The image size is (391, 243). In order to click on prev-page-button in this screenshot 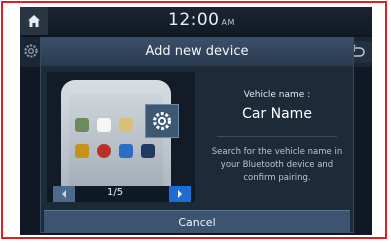, I will do `click(64, 194)`.